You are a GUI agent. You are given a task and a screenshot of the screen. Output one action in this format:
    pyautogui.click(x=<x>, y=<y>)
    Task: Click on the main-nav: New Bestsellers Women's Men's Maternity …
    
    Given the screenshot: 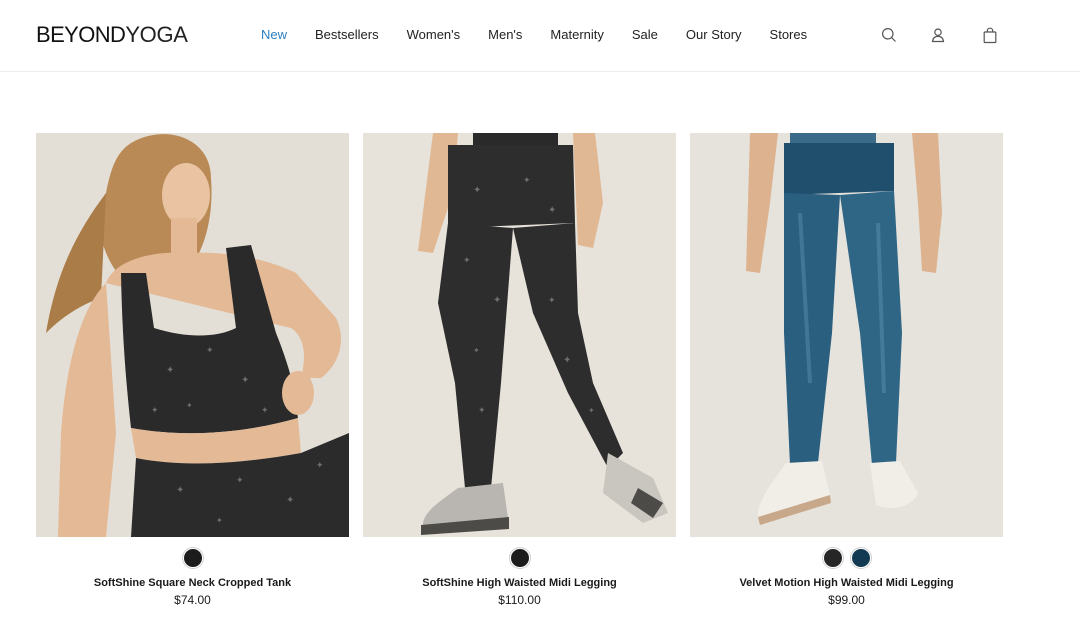 What is the action you would take?
    pyautogui.click(x=548, y=35)
    